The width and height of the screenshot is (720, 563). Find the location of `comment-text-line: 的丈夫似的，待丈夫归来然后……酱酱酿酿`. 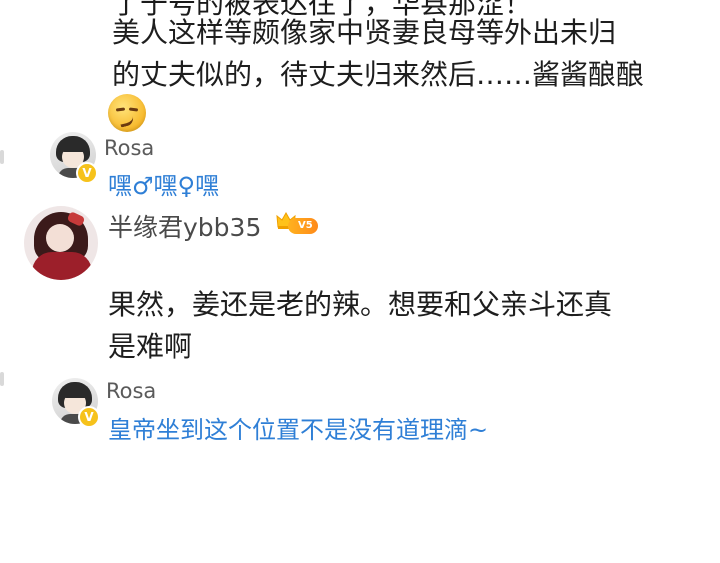

comment-text-line: 的丈夫似的，待丈夫归来然后……酱酱酿酿 is located at coordinates (378, 74).